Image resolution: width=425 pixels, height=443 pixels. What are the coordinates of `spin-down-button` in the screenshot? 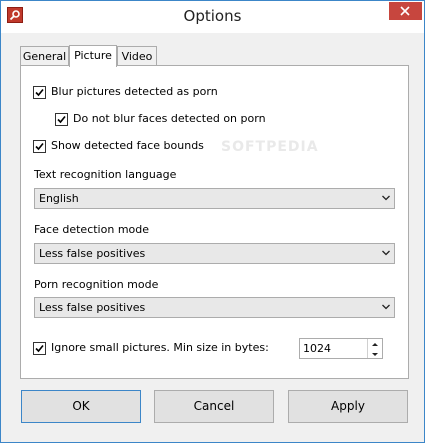 It's located at (375, 353).